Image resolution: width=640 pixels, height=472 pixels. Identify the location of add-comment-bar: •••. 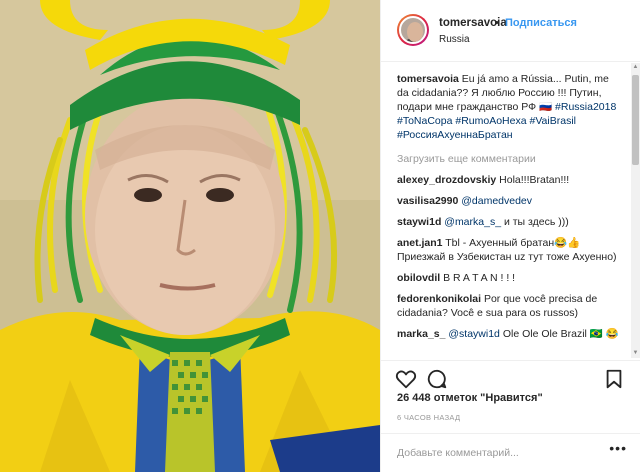
(510, 452).